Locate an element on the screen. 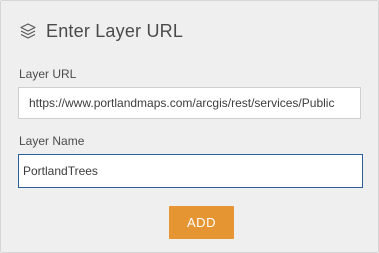 The image size is (379, 253). panel-title: Enter Layer URL is located at coordinates (115, 30).